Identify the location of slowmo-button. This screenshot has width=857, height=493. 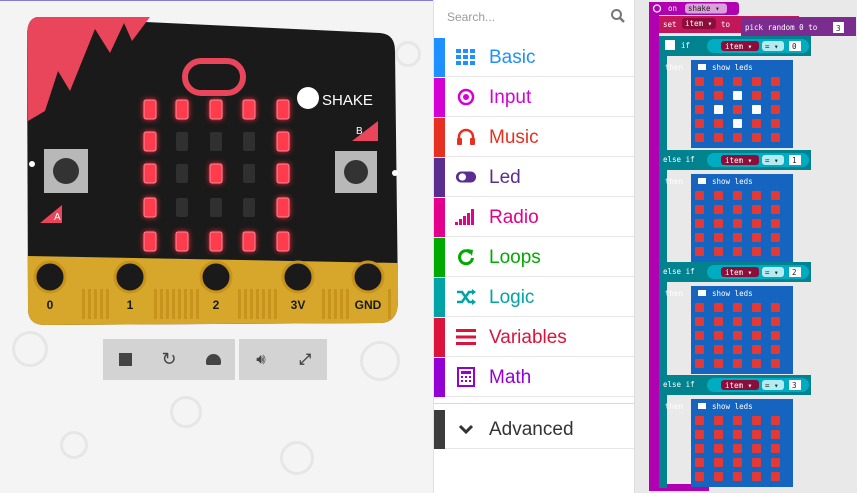
(213, 359).